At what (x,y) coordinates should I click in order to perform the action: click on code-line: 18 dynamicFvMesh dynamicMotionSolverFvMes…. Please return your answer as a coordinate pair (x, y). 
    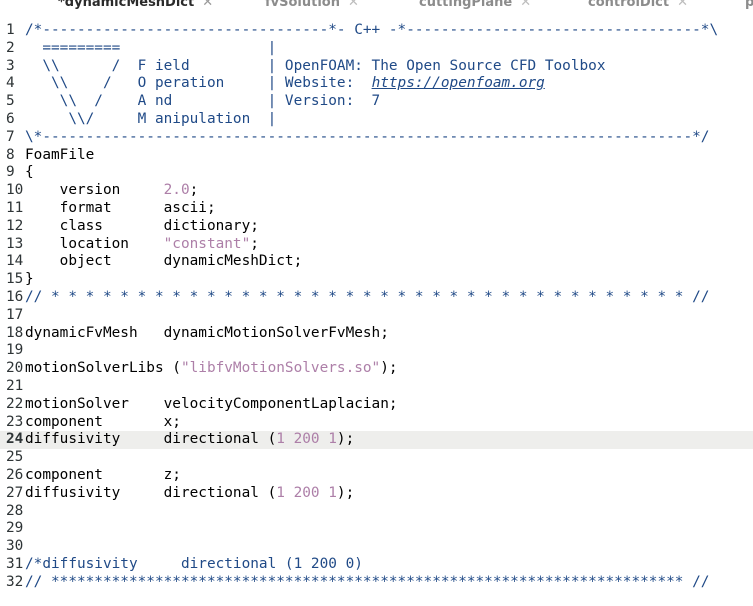
    Looking at the image, I should click on (376, 334).